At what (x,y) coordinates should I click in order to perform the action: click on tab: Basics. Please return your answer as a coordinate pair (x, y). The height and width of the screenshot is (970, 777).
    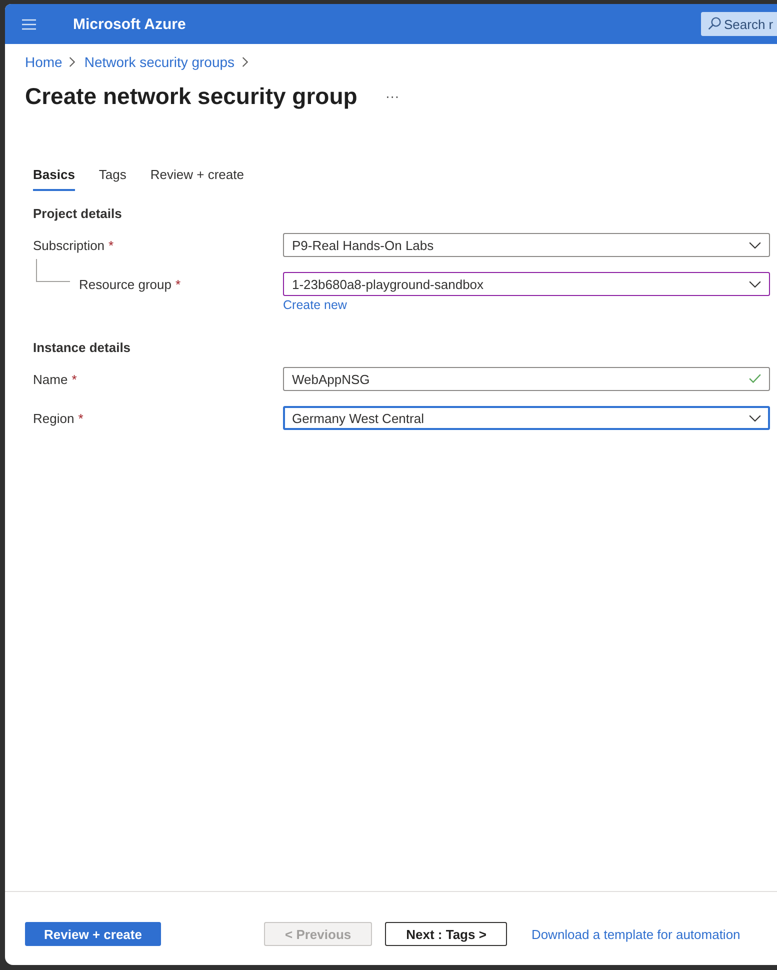
    Looking at the image, I should click on (54, 178).